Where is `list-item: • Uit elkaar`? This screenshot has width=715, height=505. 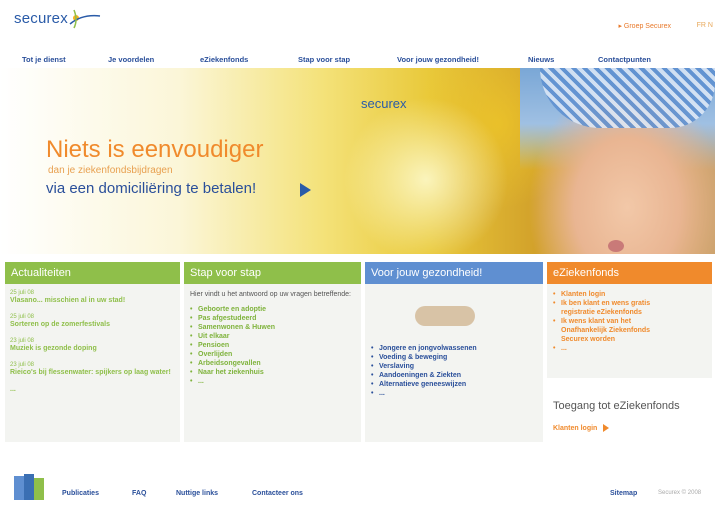
list-item: • Uit elkaar is located at coordinates (275, 336).